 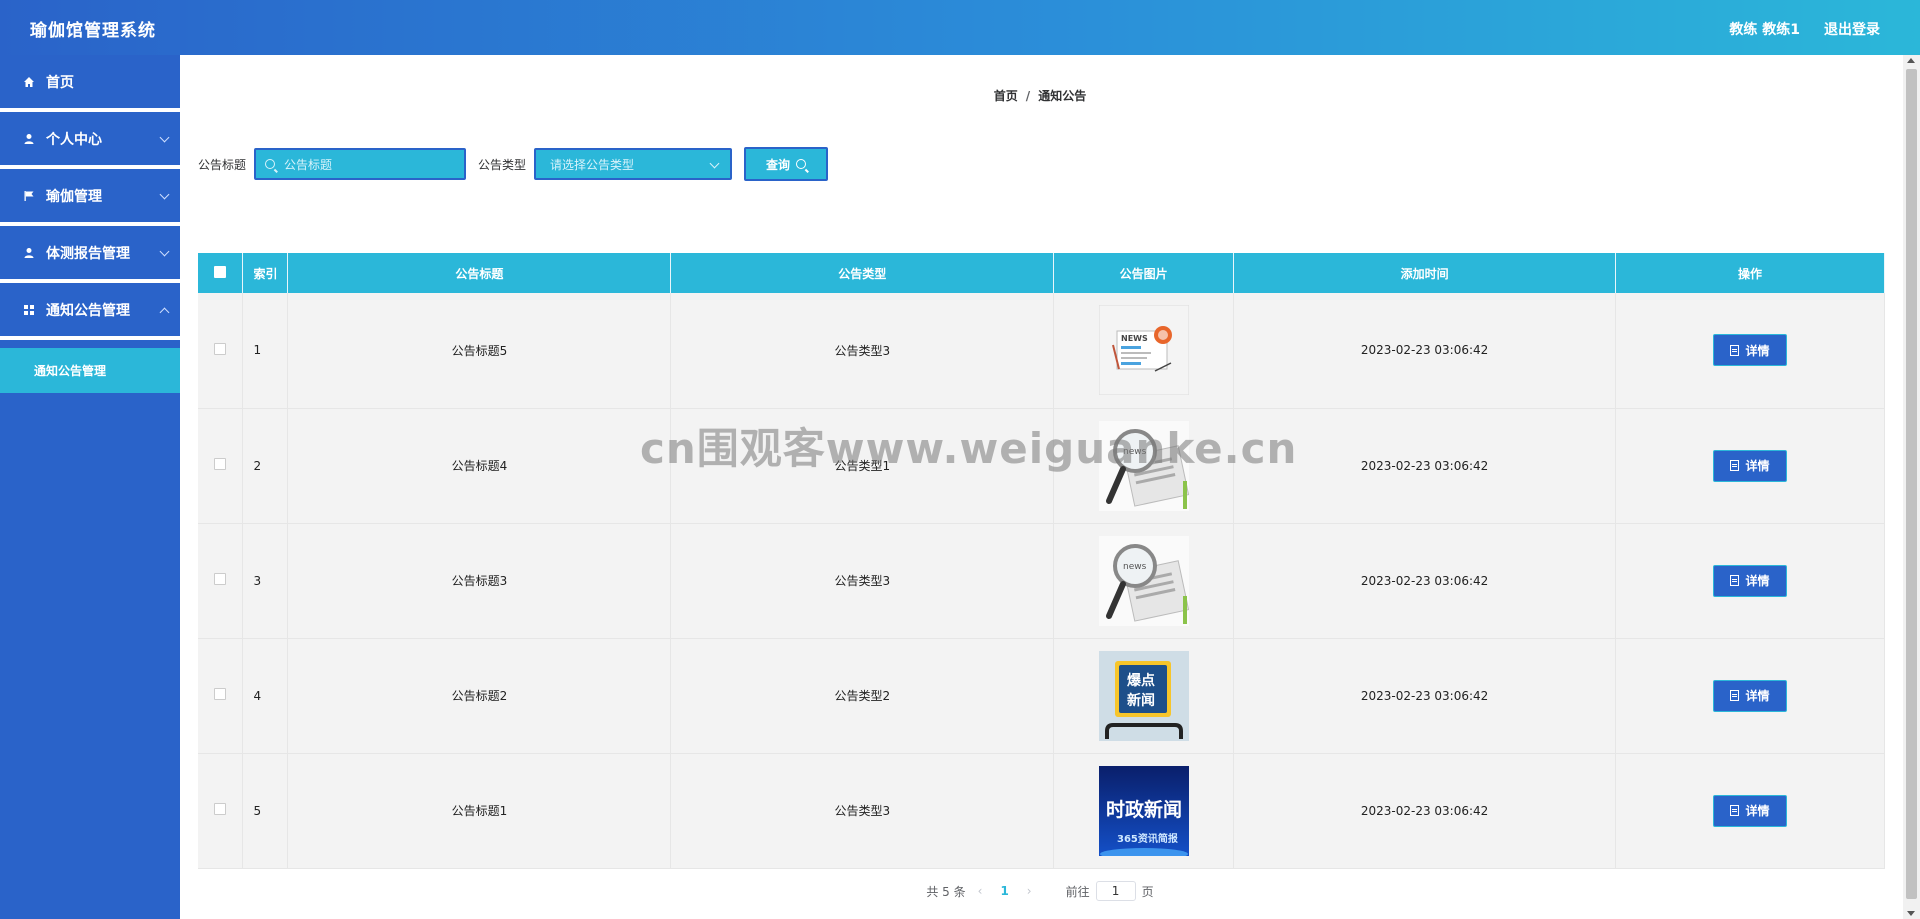 What do you see at coordinates (1077, 891) in the screenshot?
I see `goto-label: 前往` at bounding box center [1077, 891].